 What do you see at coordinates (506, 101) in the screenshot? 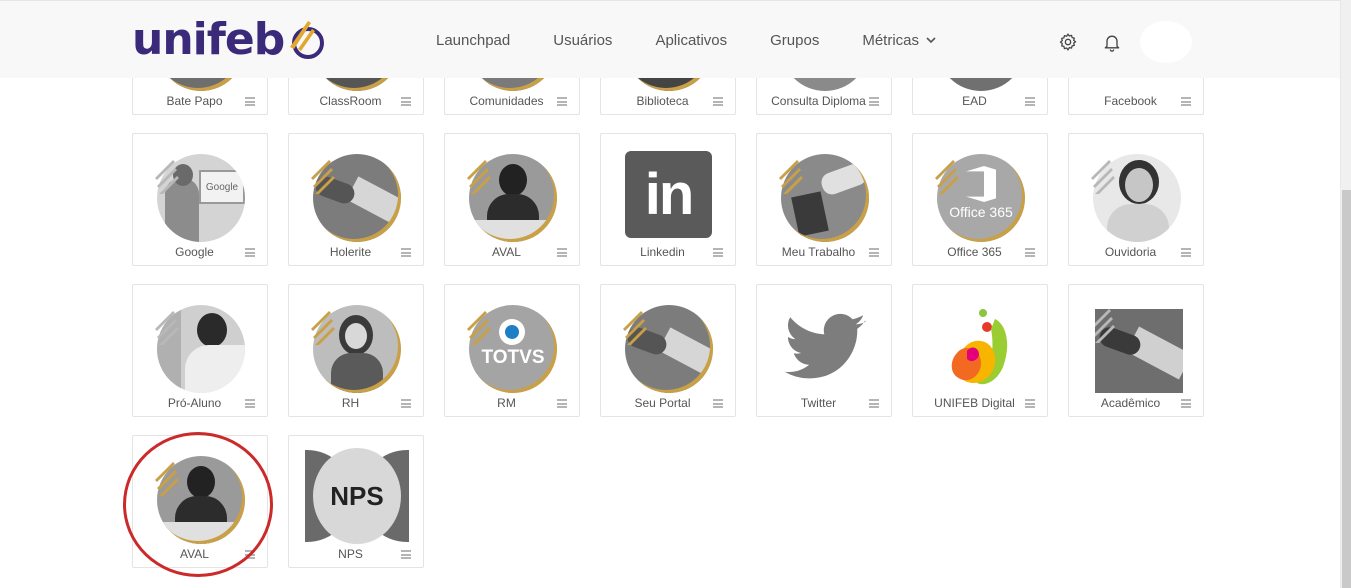
I see `app-label: Comunidades` at bounding box center [506, 101].